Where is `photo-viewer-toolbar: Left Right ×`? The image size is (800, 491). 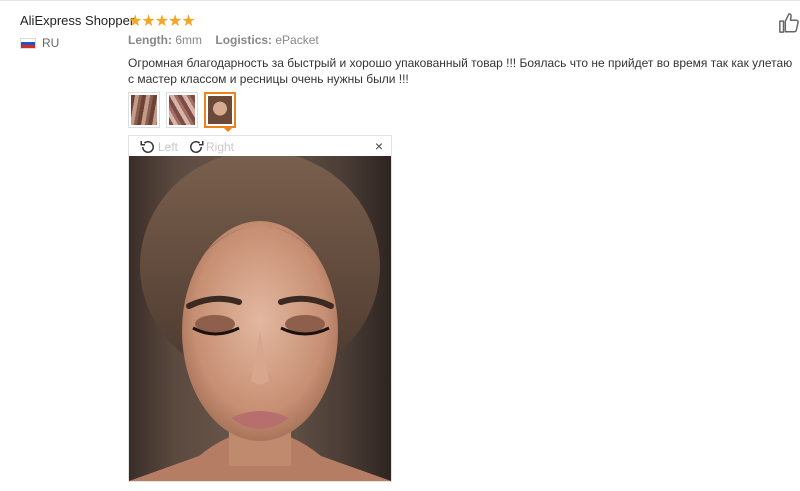 photo-viewer-toolbar: Left Right × is located at coordinates (260, 146).